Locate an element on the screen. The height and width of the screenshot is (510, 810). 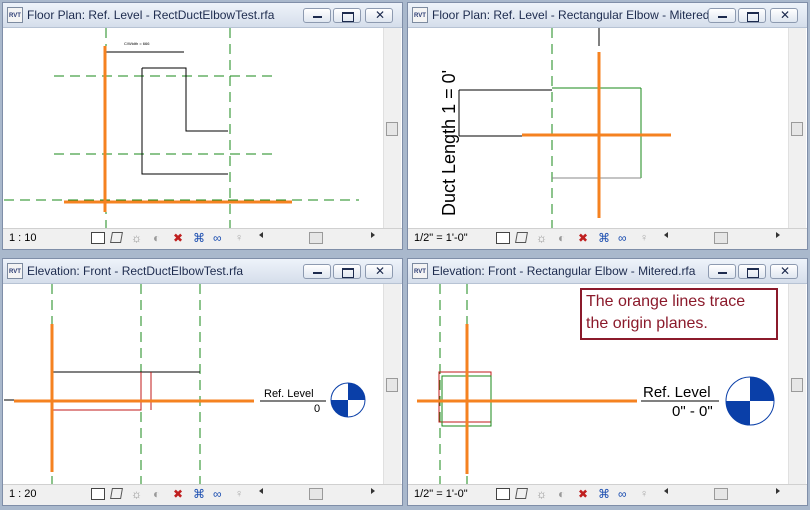
minimize-icon is located at coordinates (722, 273).